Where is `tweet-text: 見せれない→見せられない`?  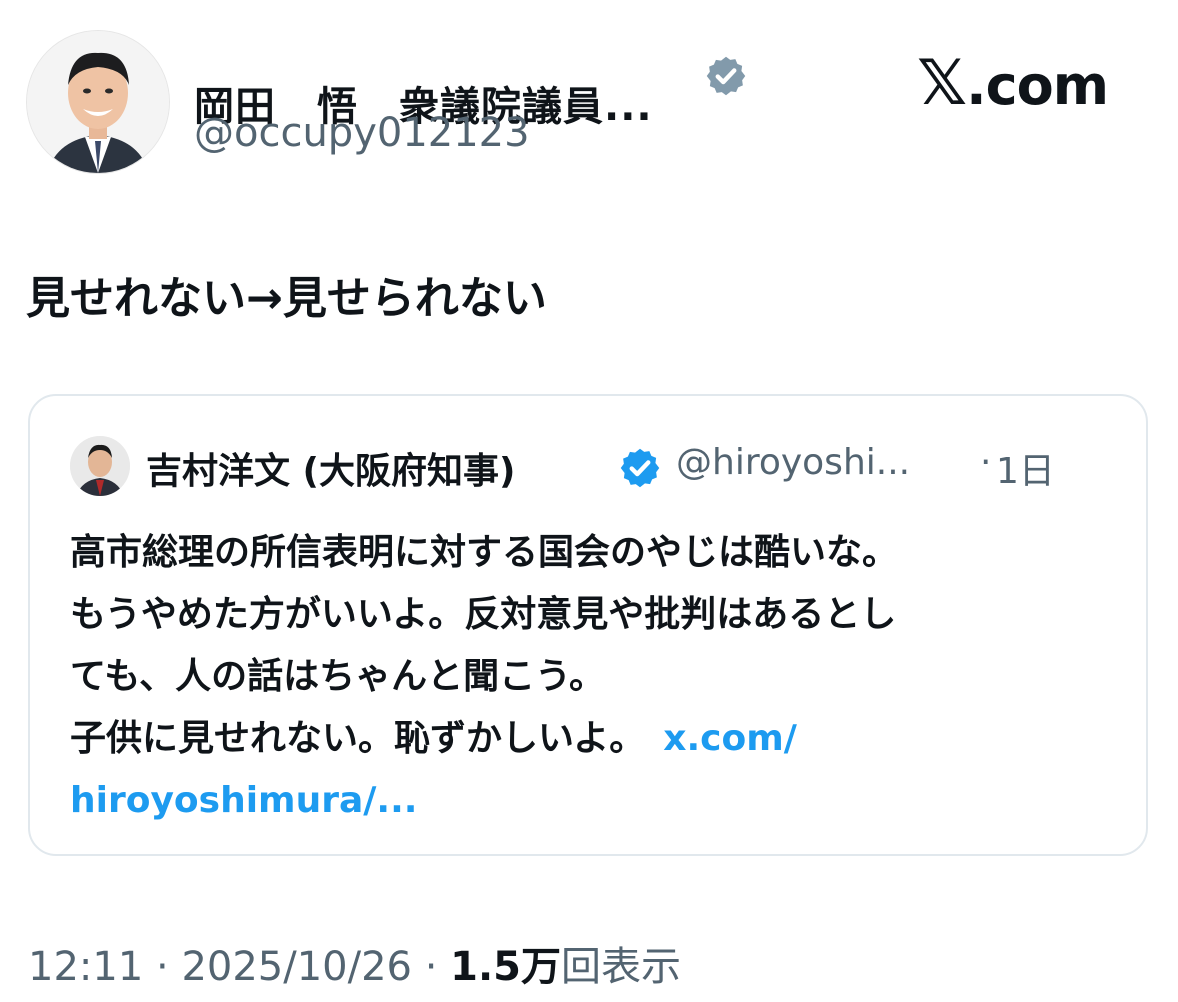
tweet-text: 見せれない→見せられない is located at coordinates (286, 298).